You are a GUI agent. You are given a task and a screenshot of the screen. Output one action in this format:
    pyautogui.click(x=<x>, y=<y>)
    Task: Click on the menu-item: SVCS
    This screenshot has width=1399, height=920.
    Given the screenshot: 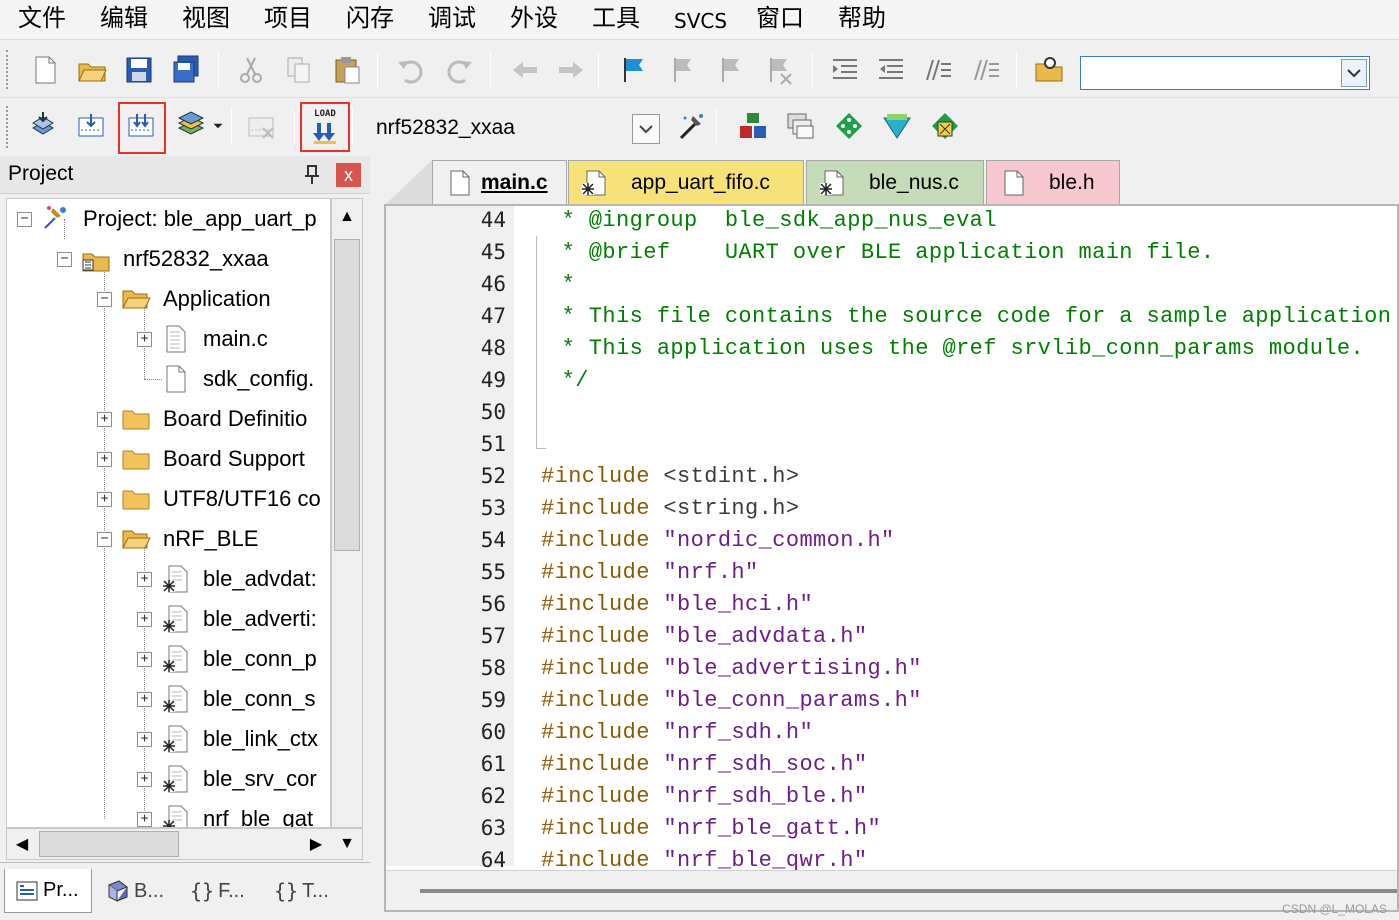 What is the action you would take?
    pyautogui.click(x=700, y=21)
    